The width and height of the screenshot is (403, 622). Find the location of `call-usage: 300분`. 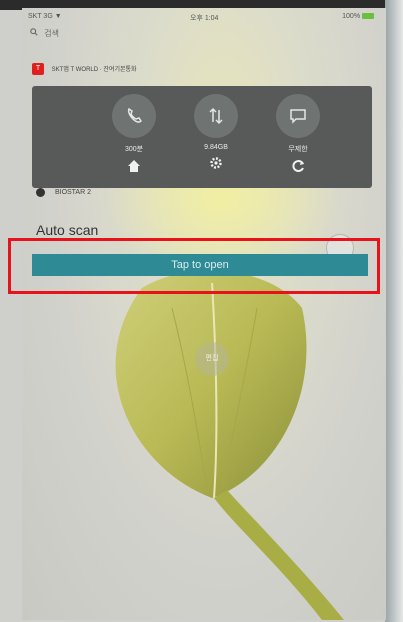

call-usage: 300분 is located at coordinates (134, 136).